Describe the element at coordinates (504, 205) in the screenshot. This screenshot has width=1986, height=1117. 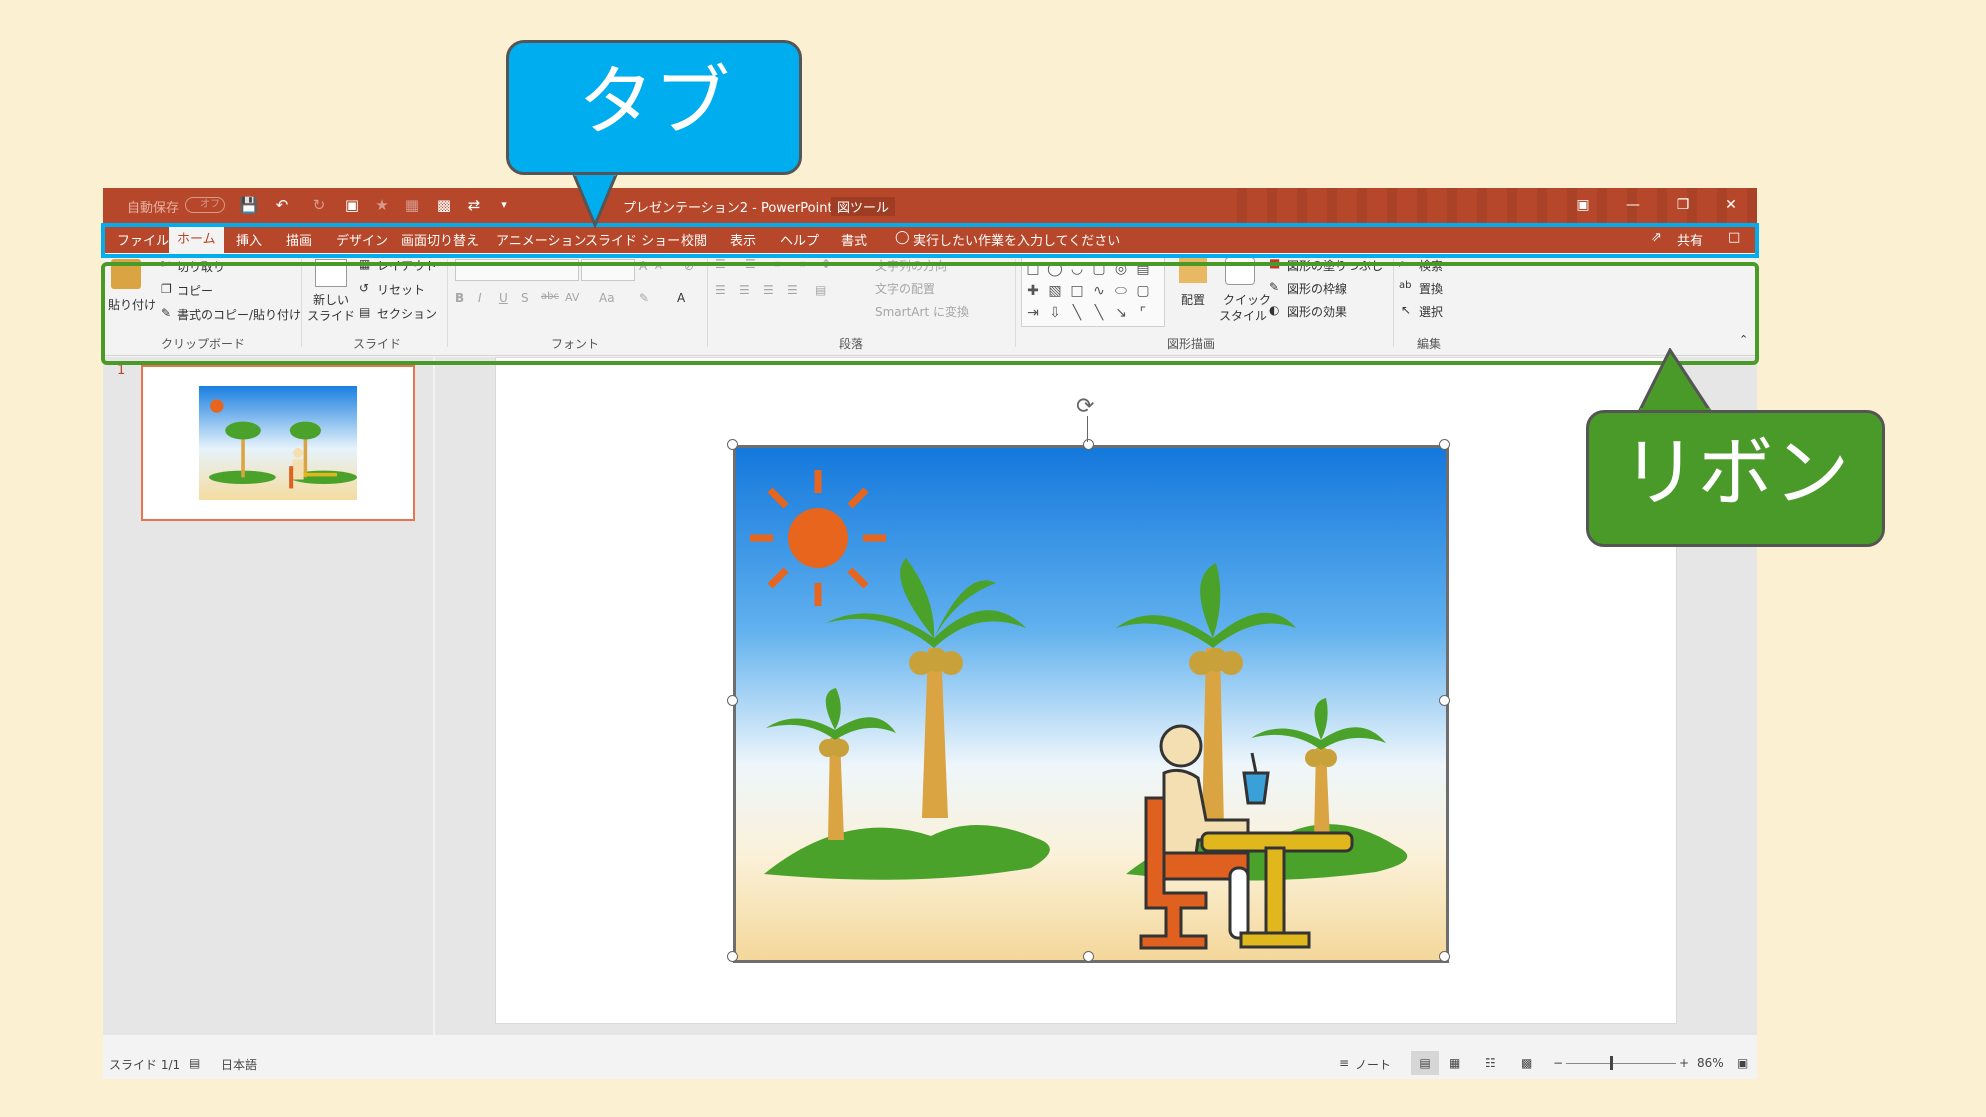
I see `customize-qat-icon: ▾` at that location.